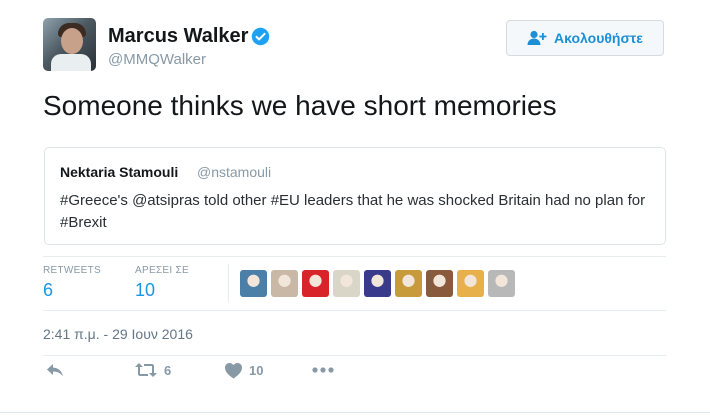 This screenshot has width=710, height=420. I want to click on divider-bottom, so click(354, 355).